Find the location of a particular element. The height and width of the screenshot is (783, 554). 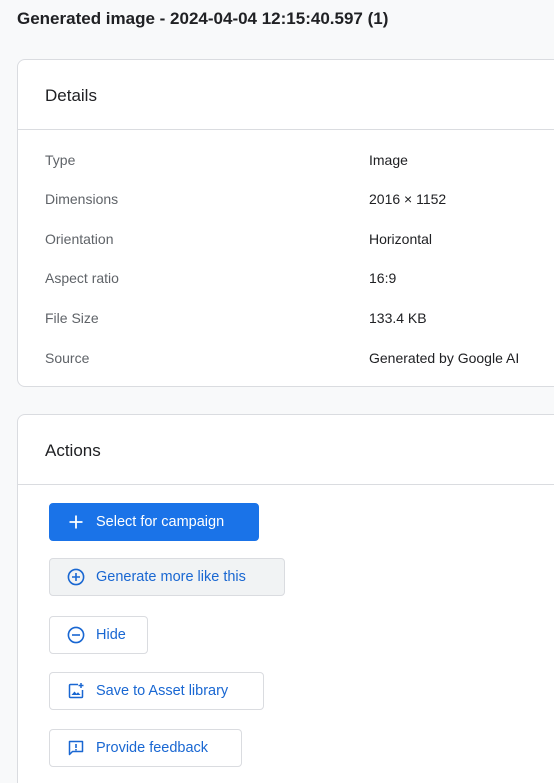

hide-button: Hide is located at coordinates (98, 635).